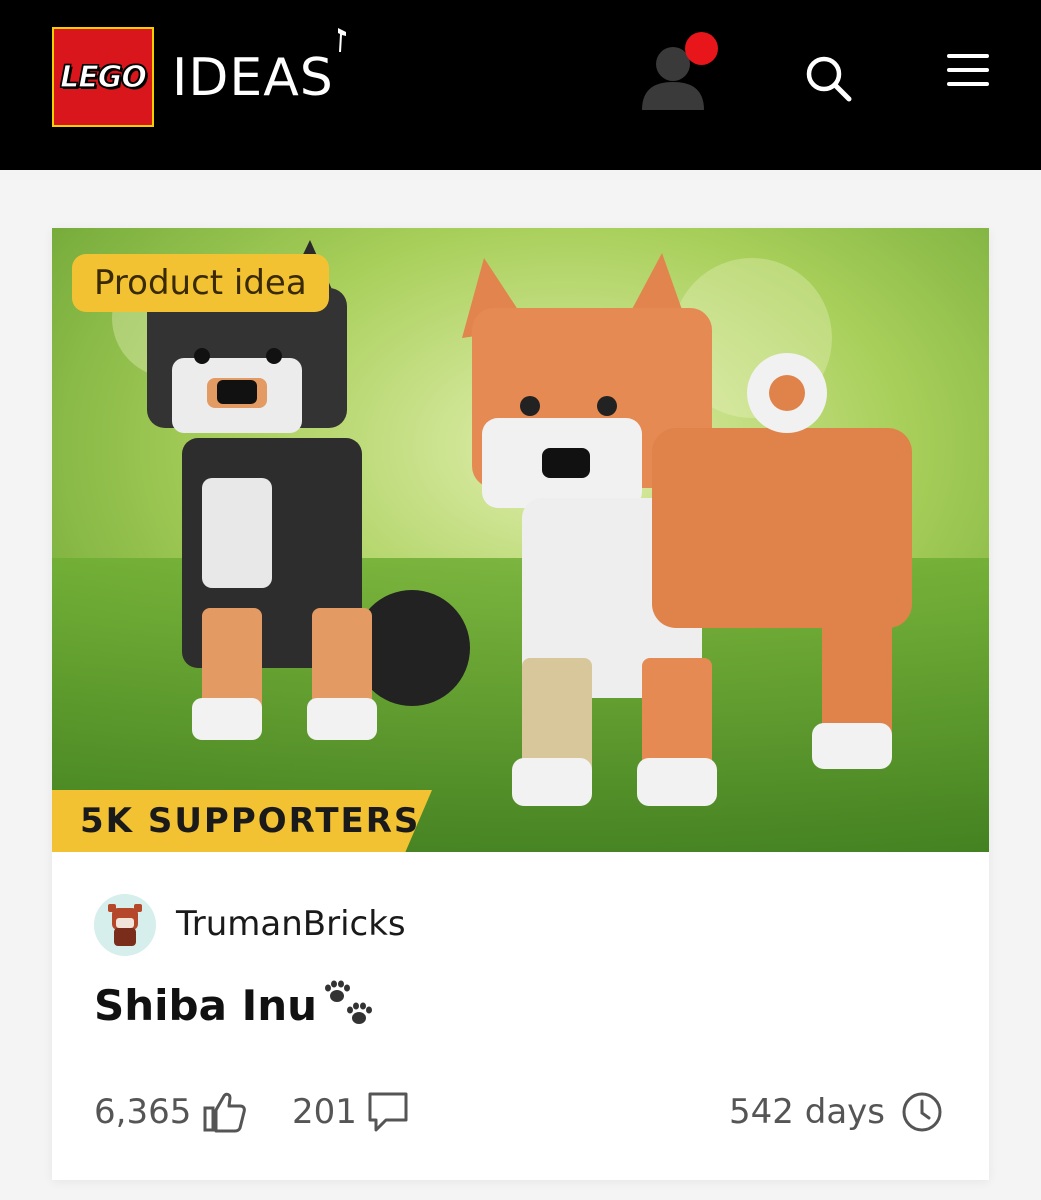 The width and height of the screenshot is (1041, 1200). Describe the element at coordinates (807, 1112) in the screenshot. I see `days-remaining: 542 days` at that location.